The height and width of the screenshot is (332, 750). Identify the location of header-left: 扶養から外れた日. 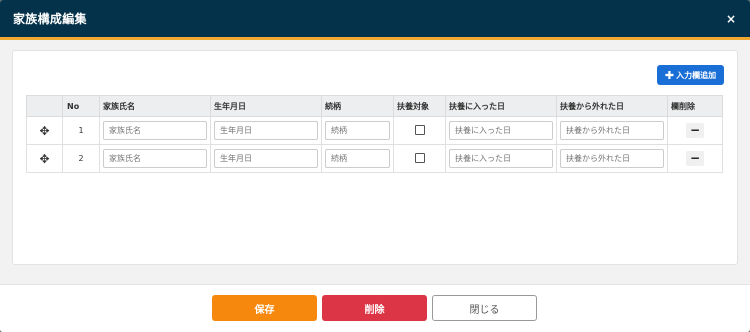
(612, 106).